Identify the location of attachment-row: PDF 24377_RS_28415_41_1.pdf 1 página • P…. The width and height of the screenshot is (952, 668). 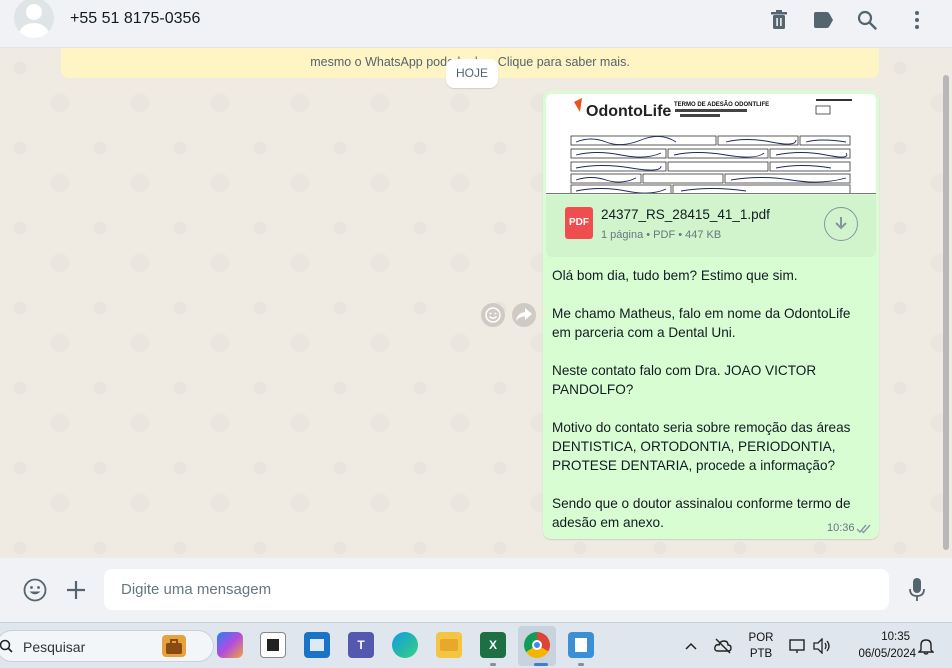
(711, 226).